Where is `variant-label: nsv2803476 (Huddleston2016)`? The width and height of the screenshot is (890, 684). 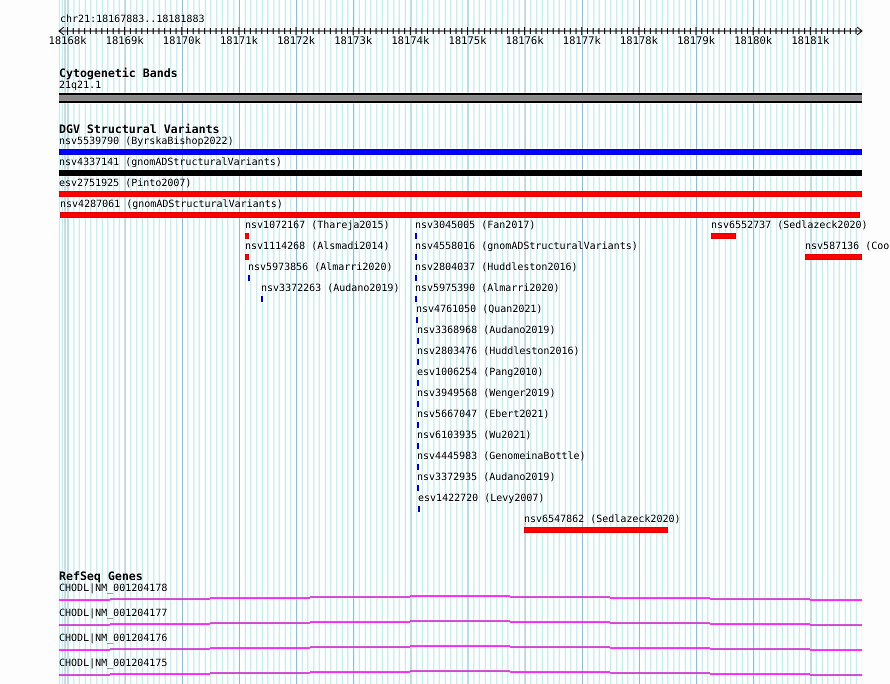
variant-label: nsv2803476 (Huddleston2016) is located at coordinates (498, 352).